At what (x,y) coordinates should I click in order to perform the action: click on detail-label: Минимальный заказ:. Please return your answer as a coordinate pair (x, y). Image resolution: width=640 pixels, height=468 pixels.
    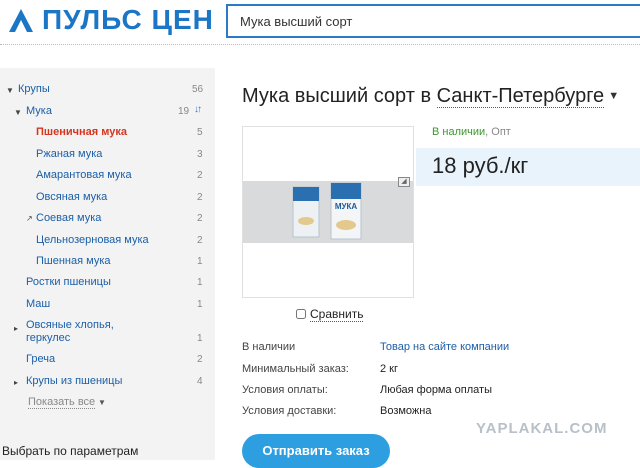
    Looking at the image, I should click on (295, 369).